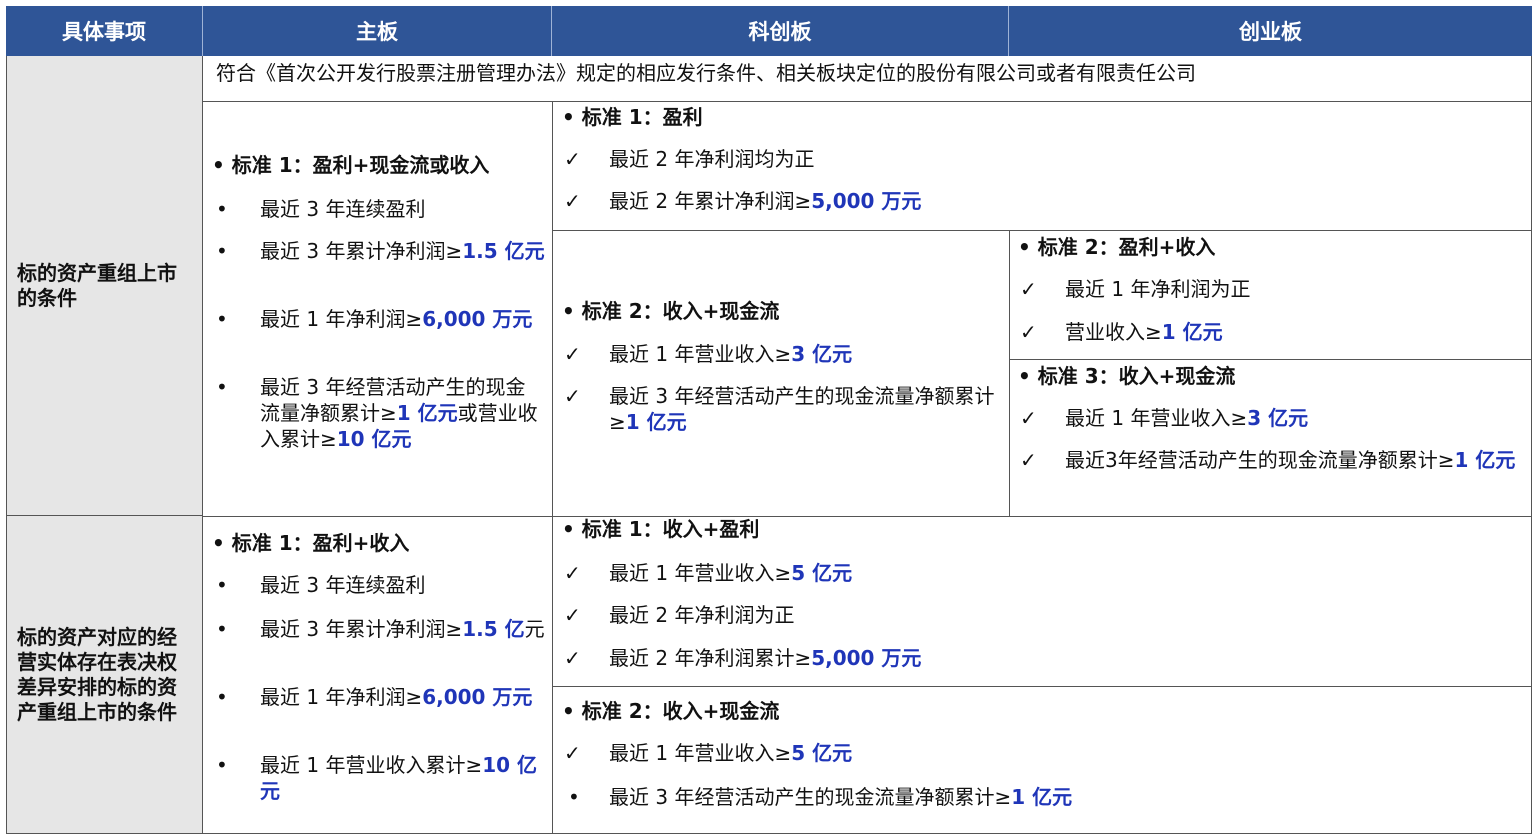  What do you see at coordinates (343, 585) in the screenshot?
I see `row2-main-item1: 最近 3 年连续盈利` at bounding box center [343, 585].